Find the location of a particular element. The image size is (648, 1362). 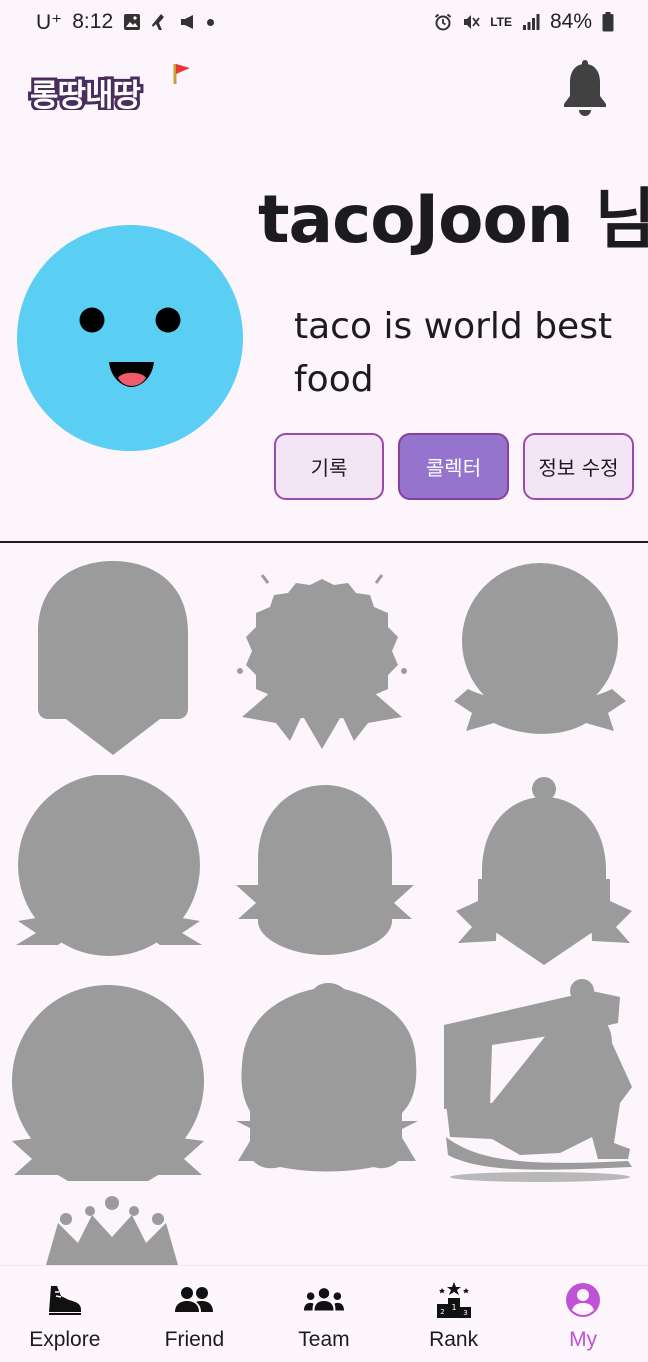

badge-shield is located at coordinates (113, 657).